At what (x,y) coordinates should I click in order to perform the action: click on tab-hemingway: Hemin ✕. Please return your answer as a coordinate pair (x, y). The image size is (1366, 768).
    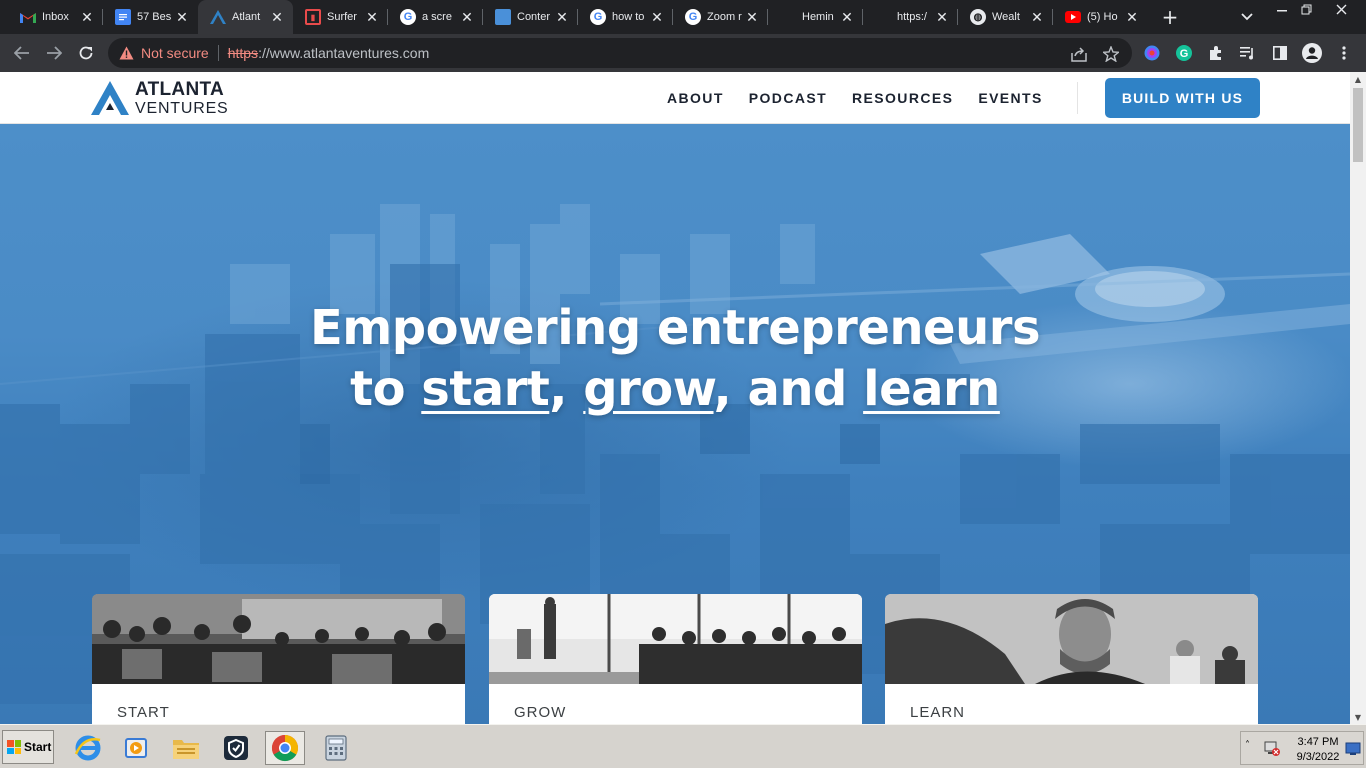
    Looking at the image, I should click on (815, 17).